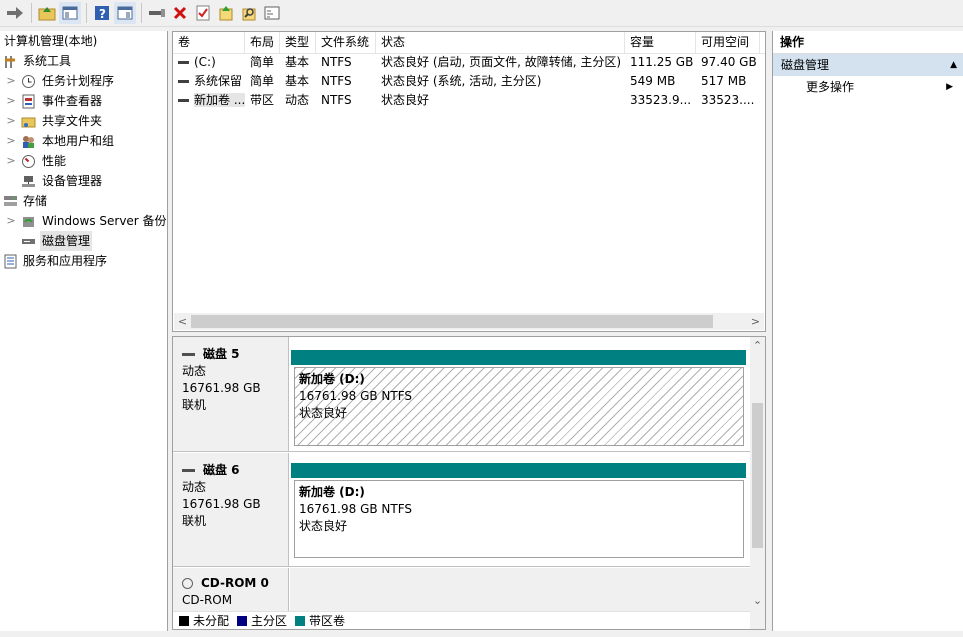 This screenshot has height=637, width=963. What do you see at coordinates (83, 61) in the screenshot?
I see `tree-item-system-tools: 系统工具` at bounding box center [83, 61].